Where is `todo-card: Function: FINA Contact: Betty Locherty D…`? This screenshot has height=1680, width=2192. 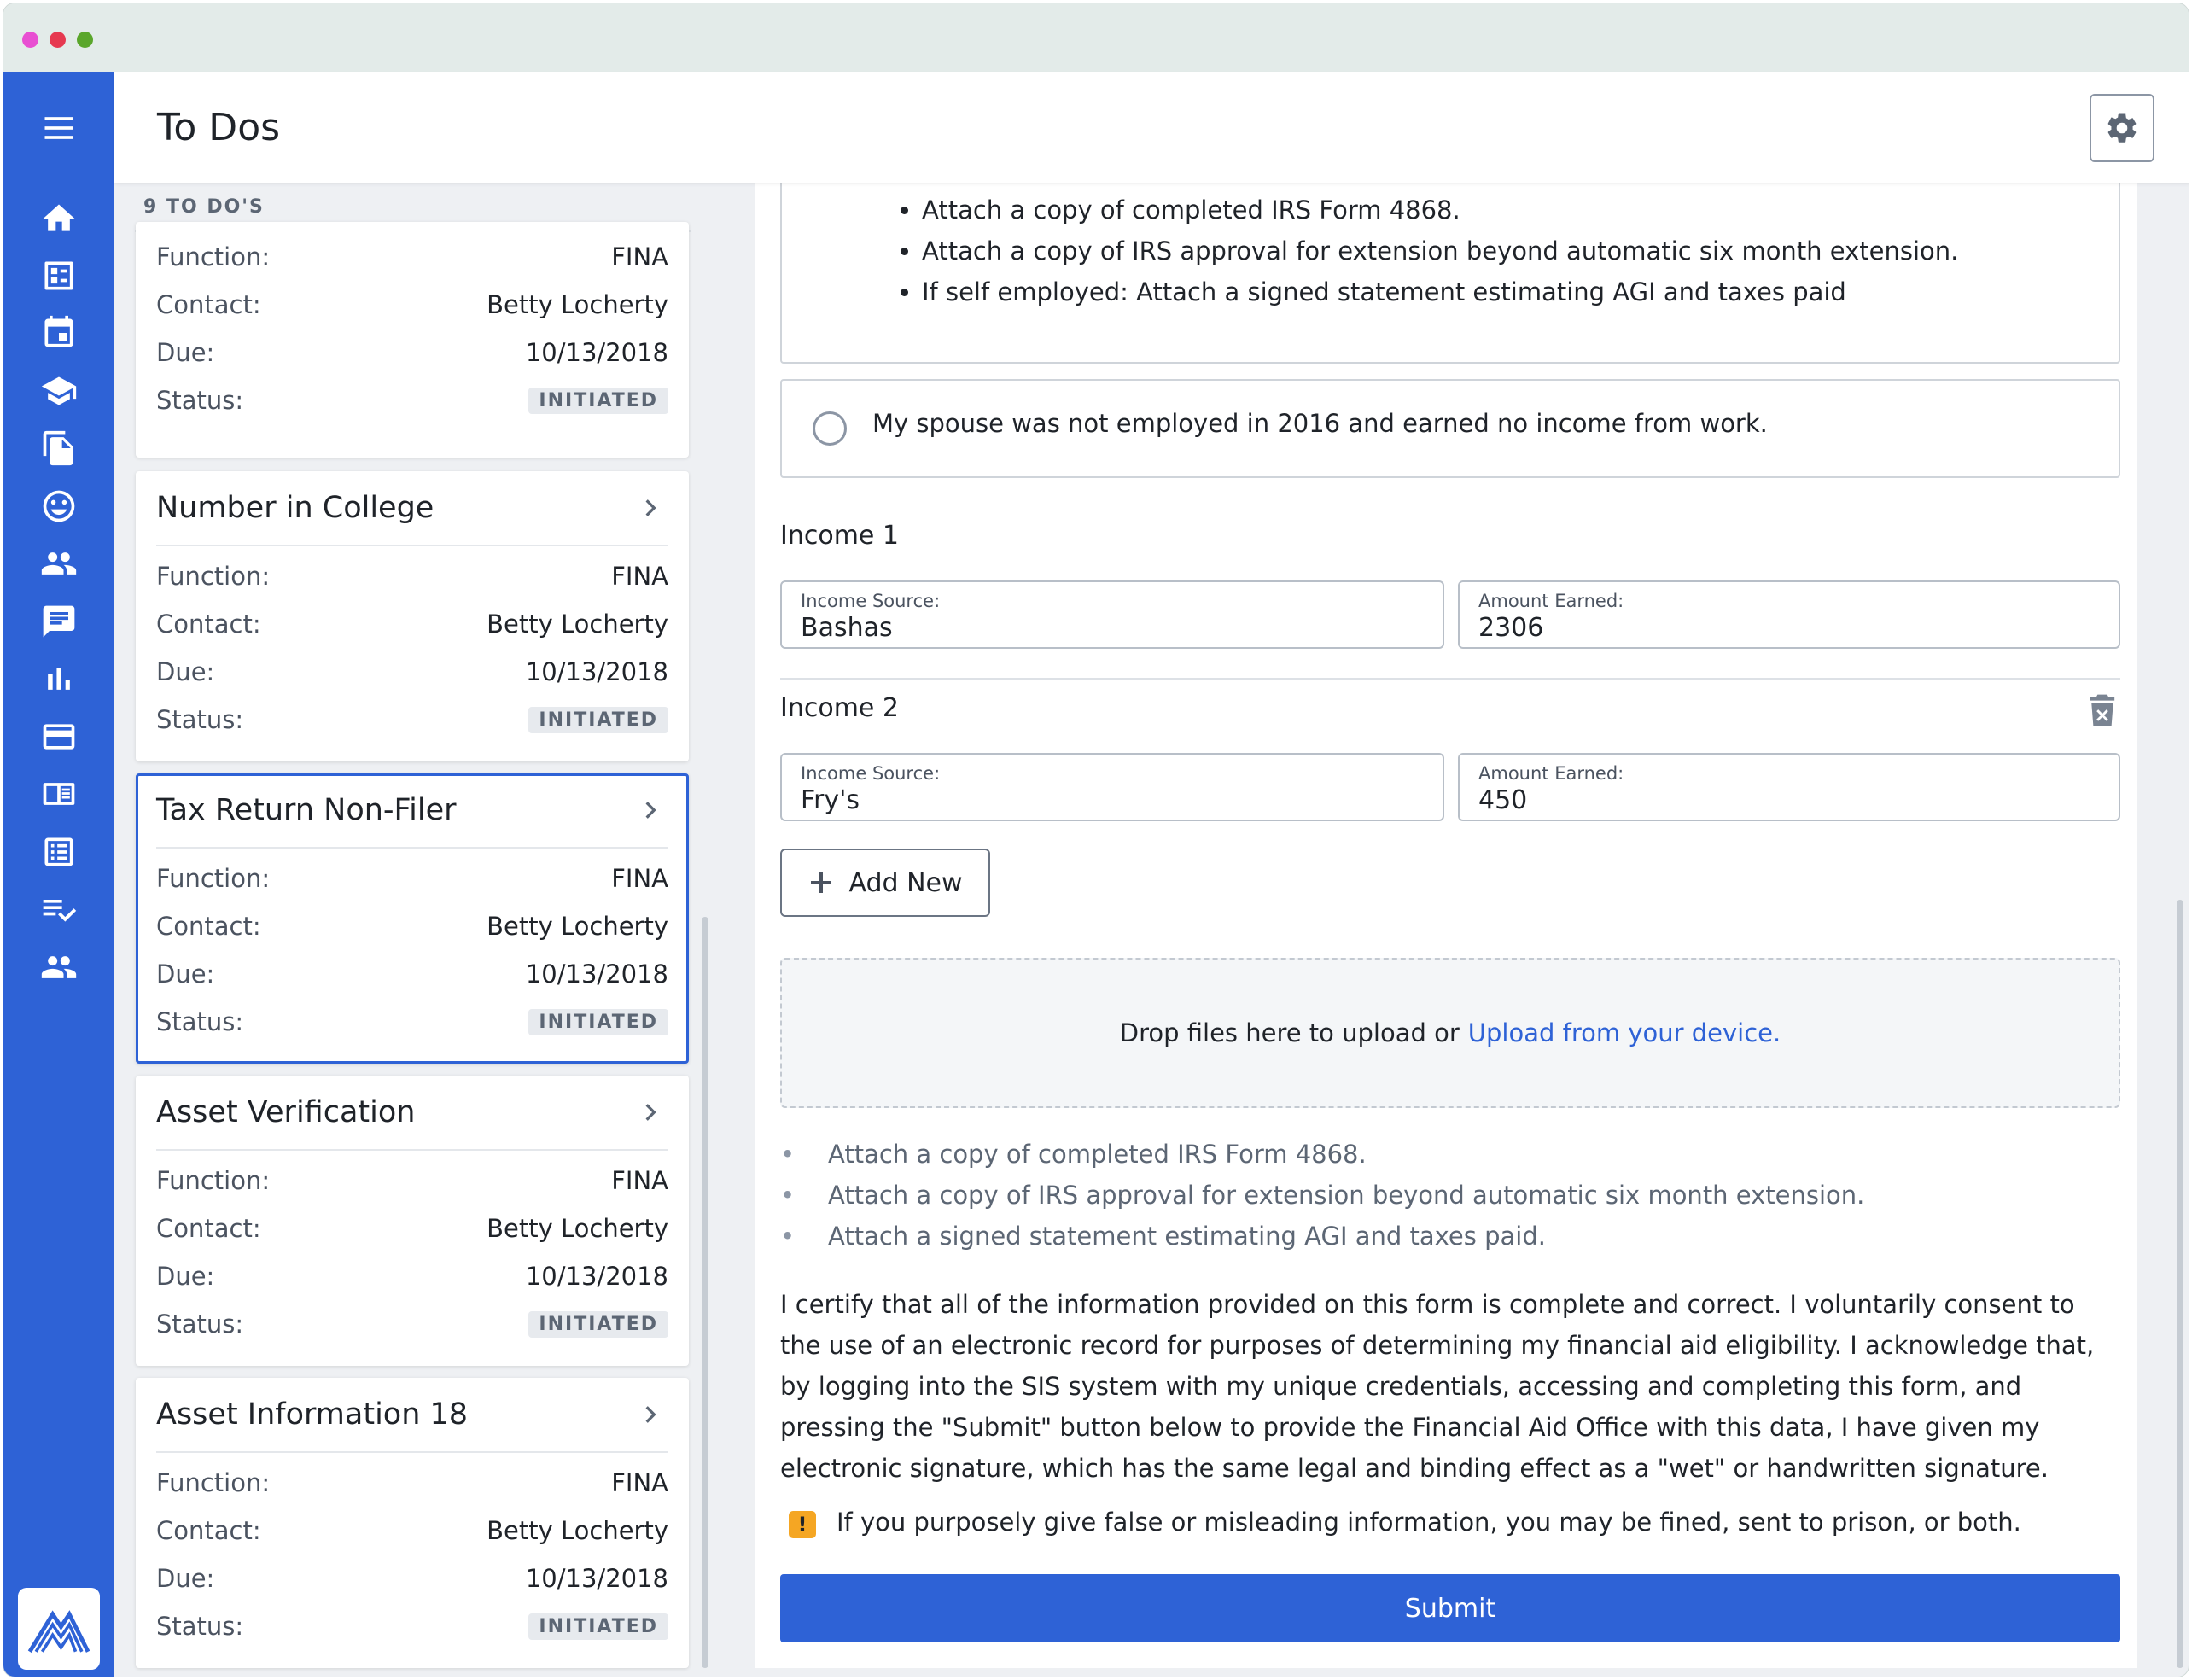
todo-card: Function: FINA Contact: Betty Locherty D… is located at coordinates (412, 340).